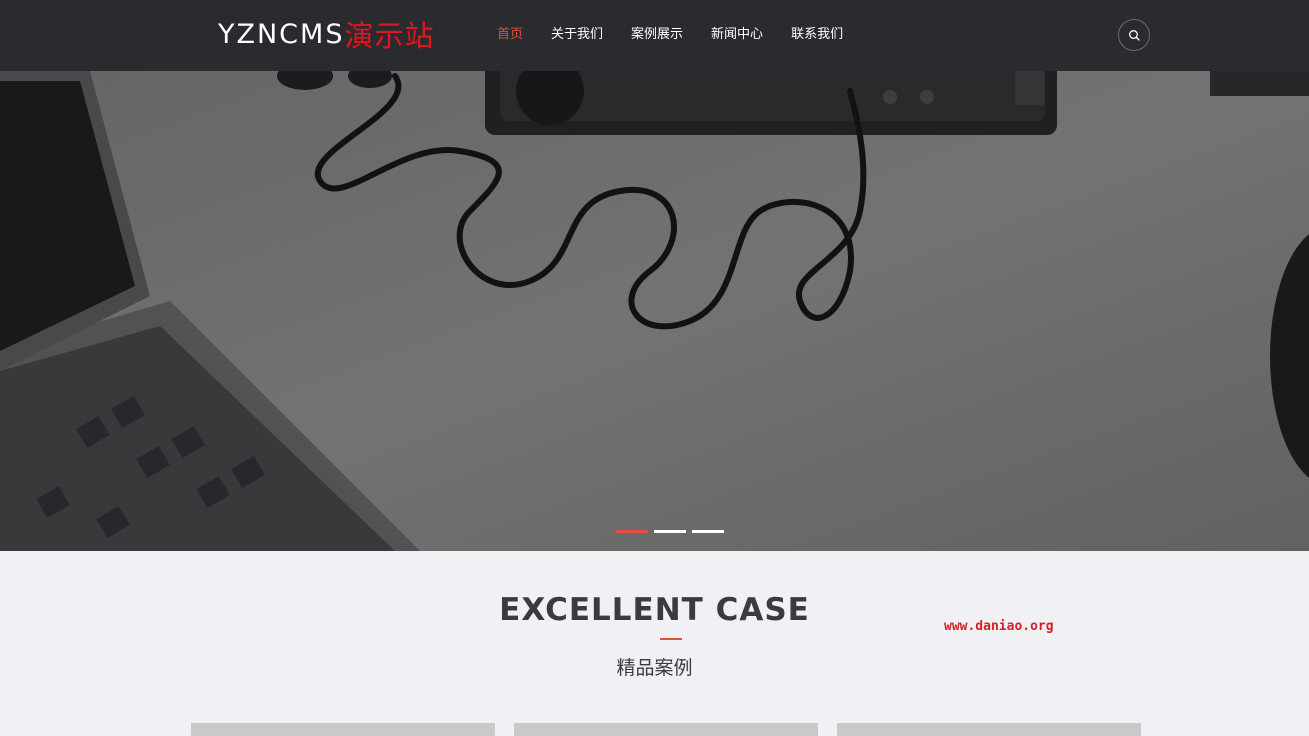 The width and height of the screenshot is (1309, 736). I want to click on logo-text-latin: YZNCMS, so click(281, 34).